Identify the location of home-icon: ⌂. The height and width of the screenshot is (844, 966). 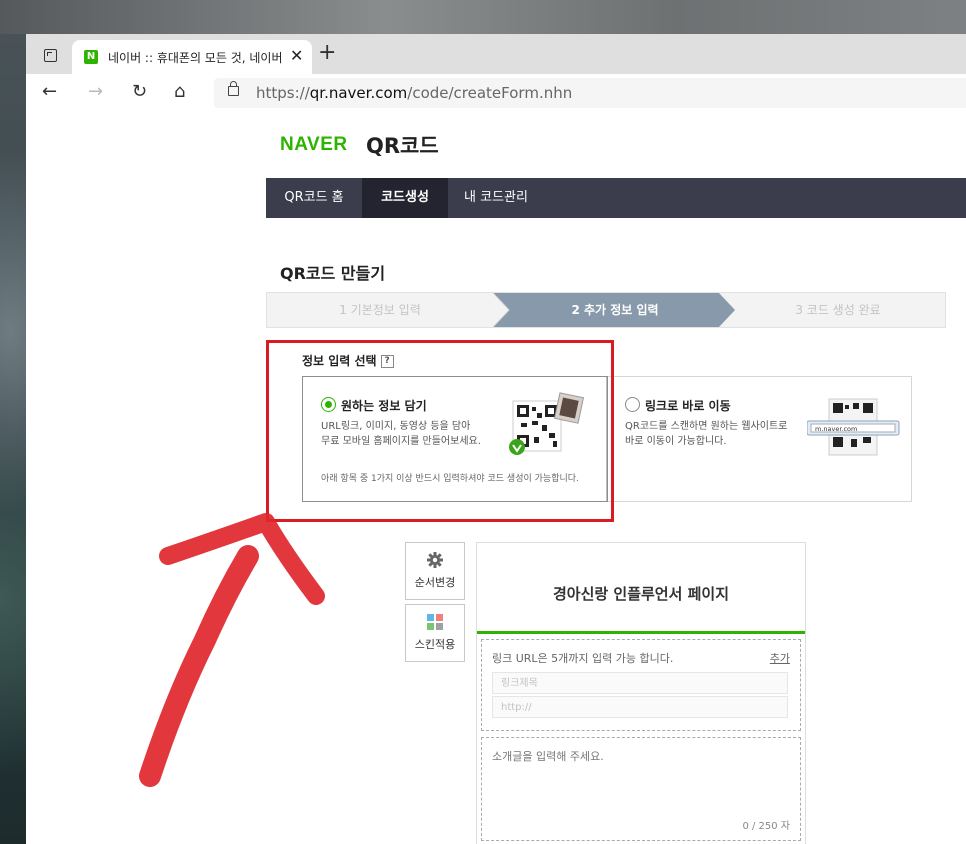
(179, 91).